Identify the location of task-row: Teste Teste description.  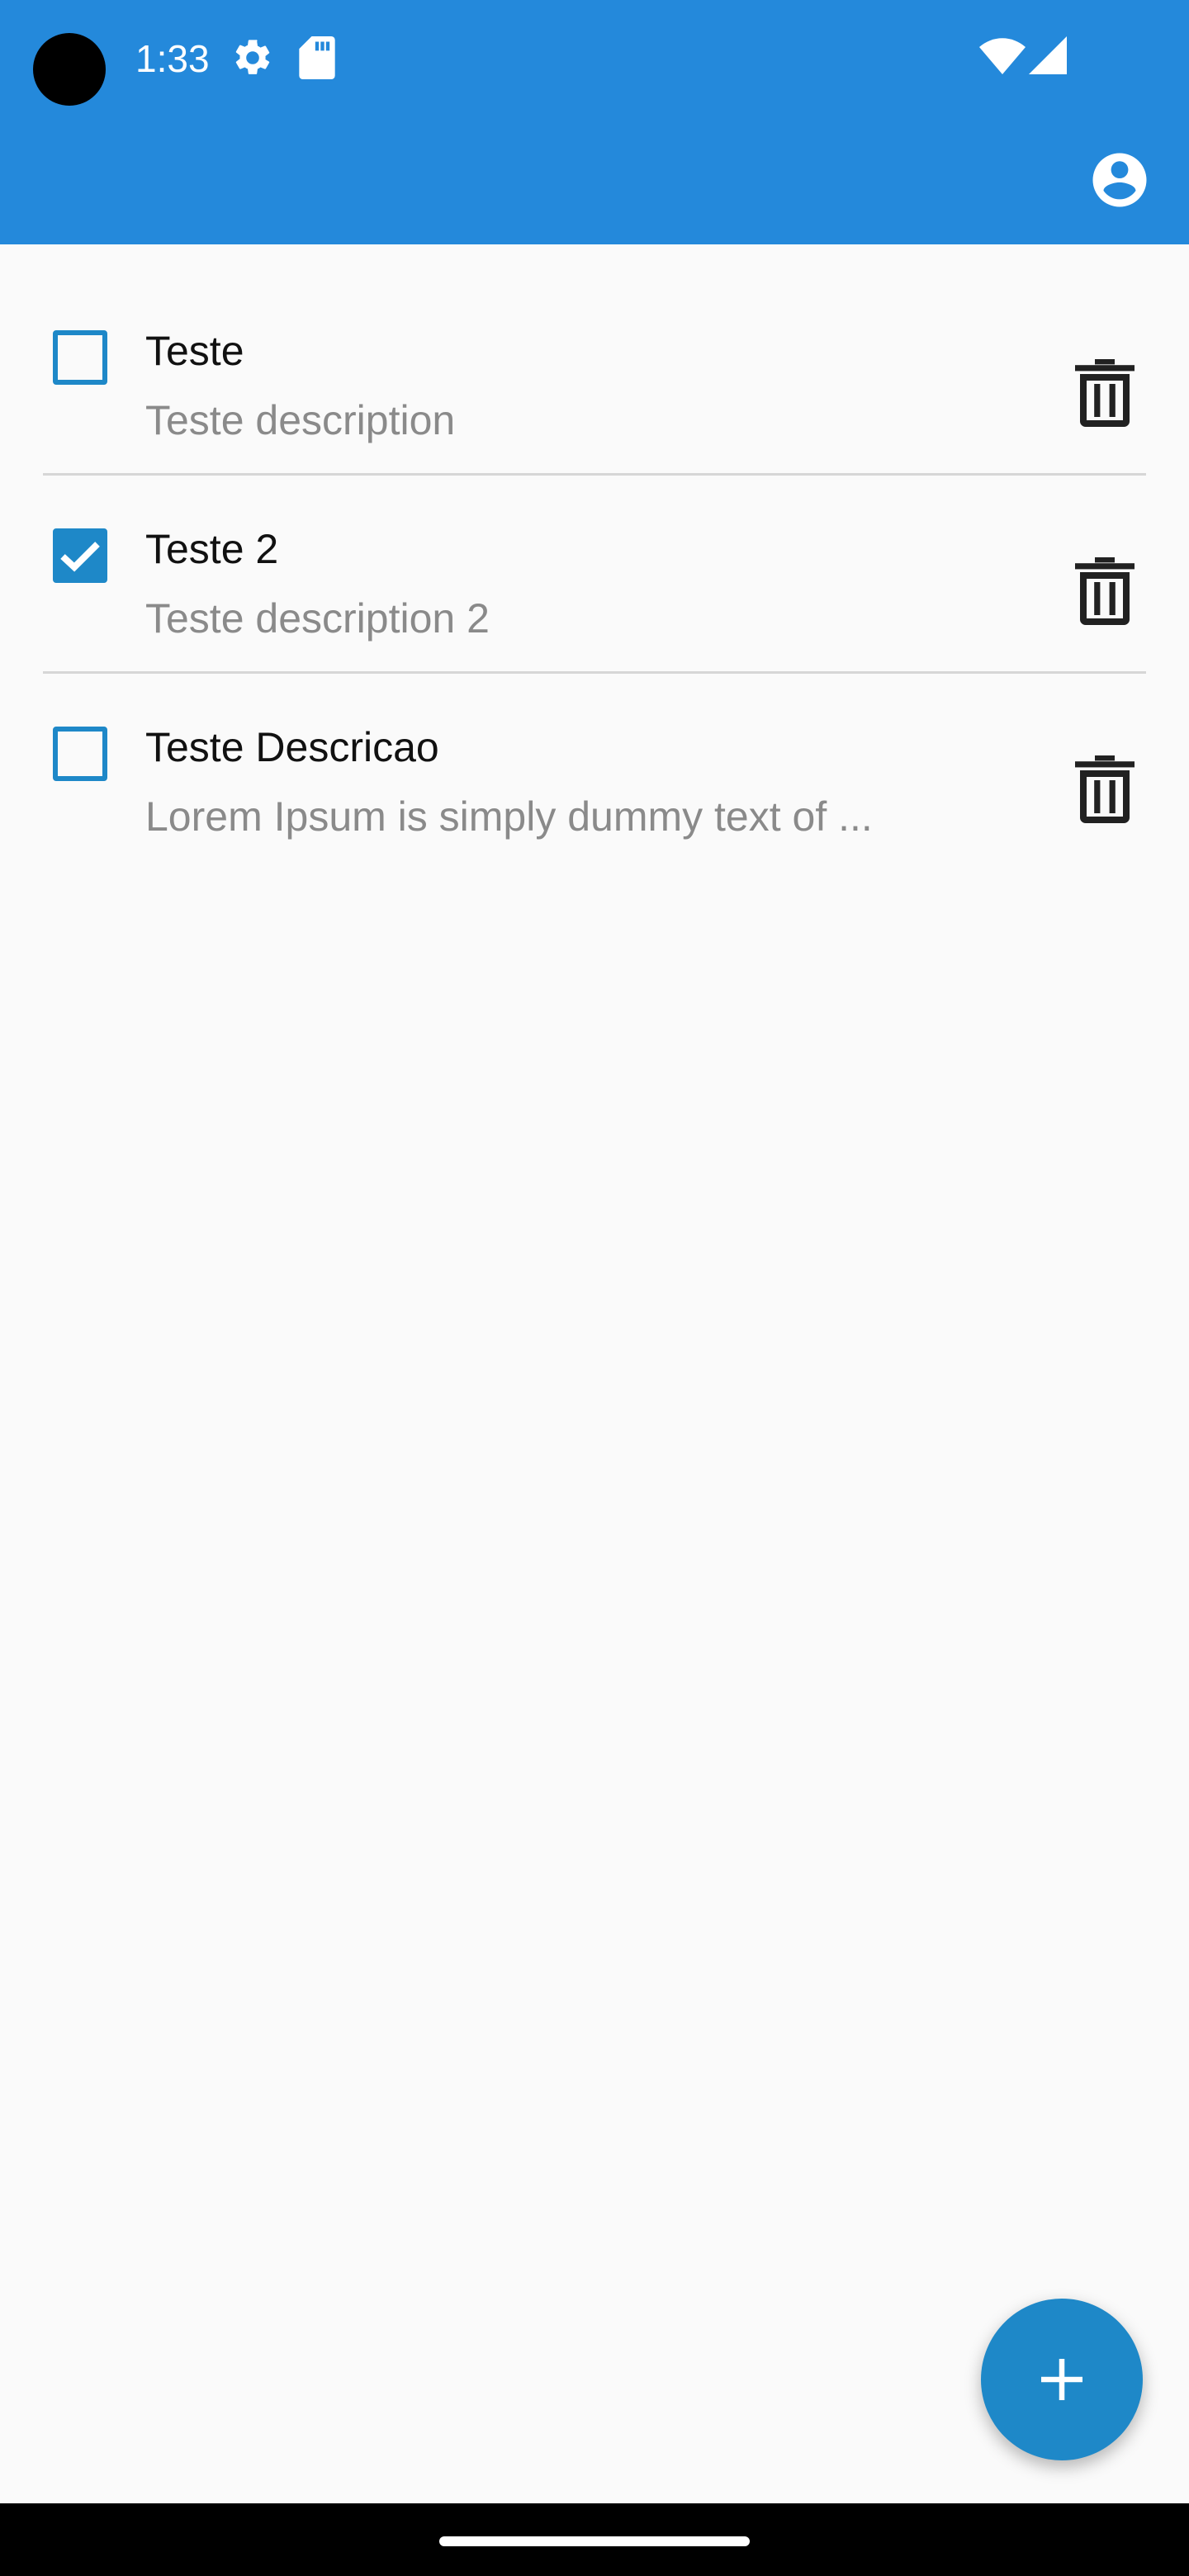
(594, 376).